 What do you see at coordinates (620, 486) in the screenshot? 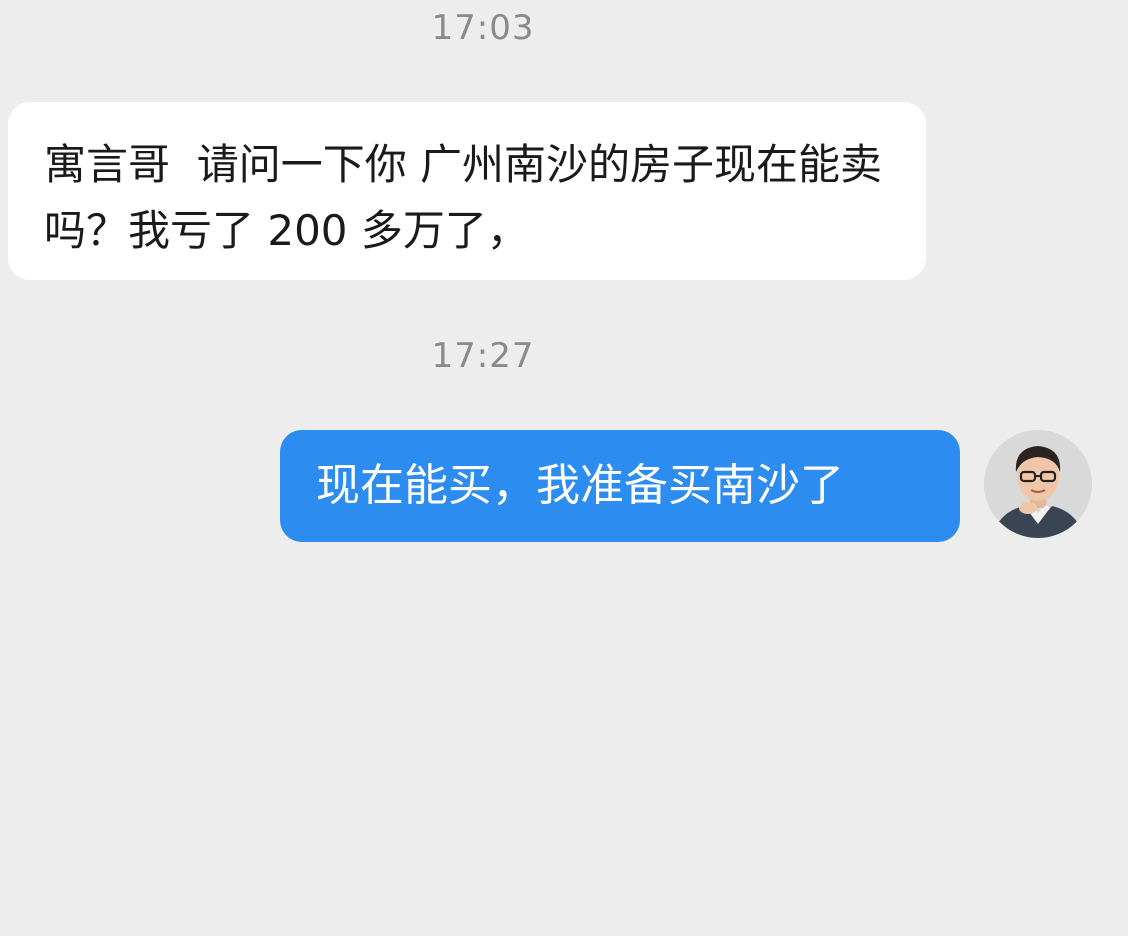
I see `outgoing-message-bubble: 现在能买，我准备买南沙了` at bounding box center [620, 486].